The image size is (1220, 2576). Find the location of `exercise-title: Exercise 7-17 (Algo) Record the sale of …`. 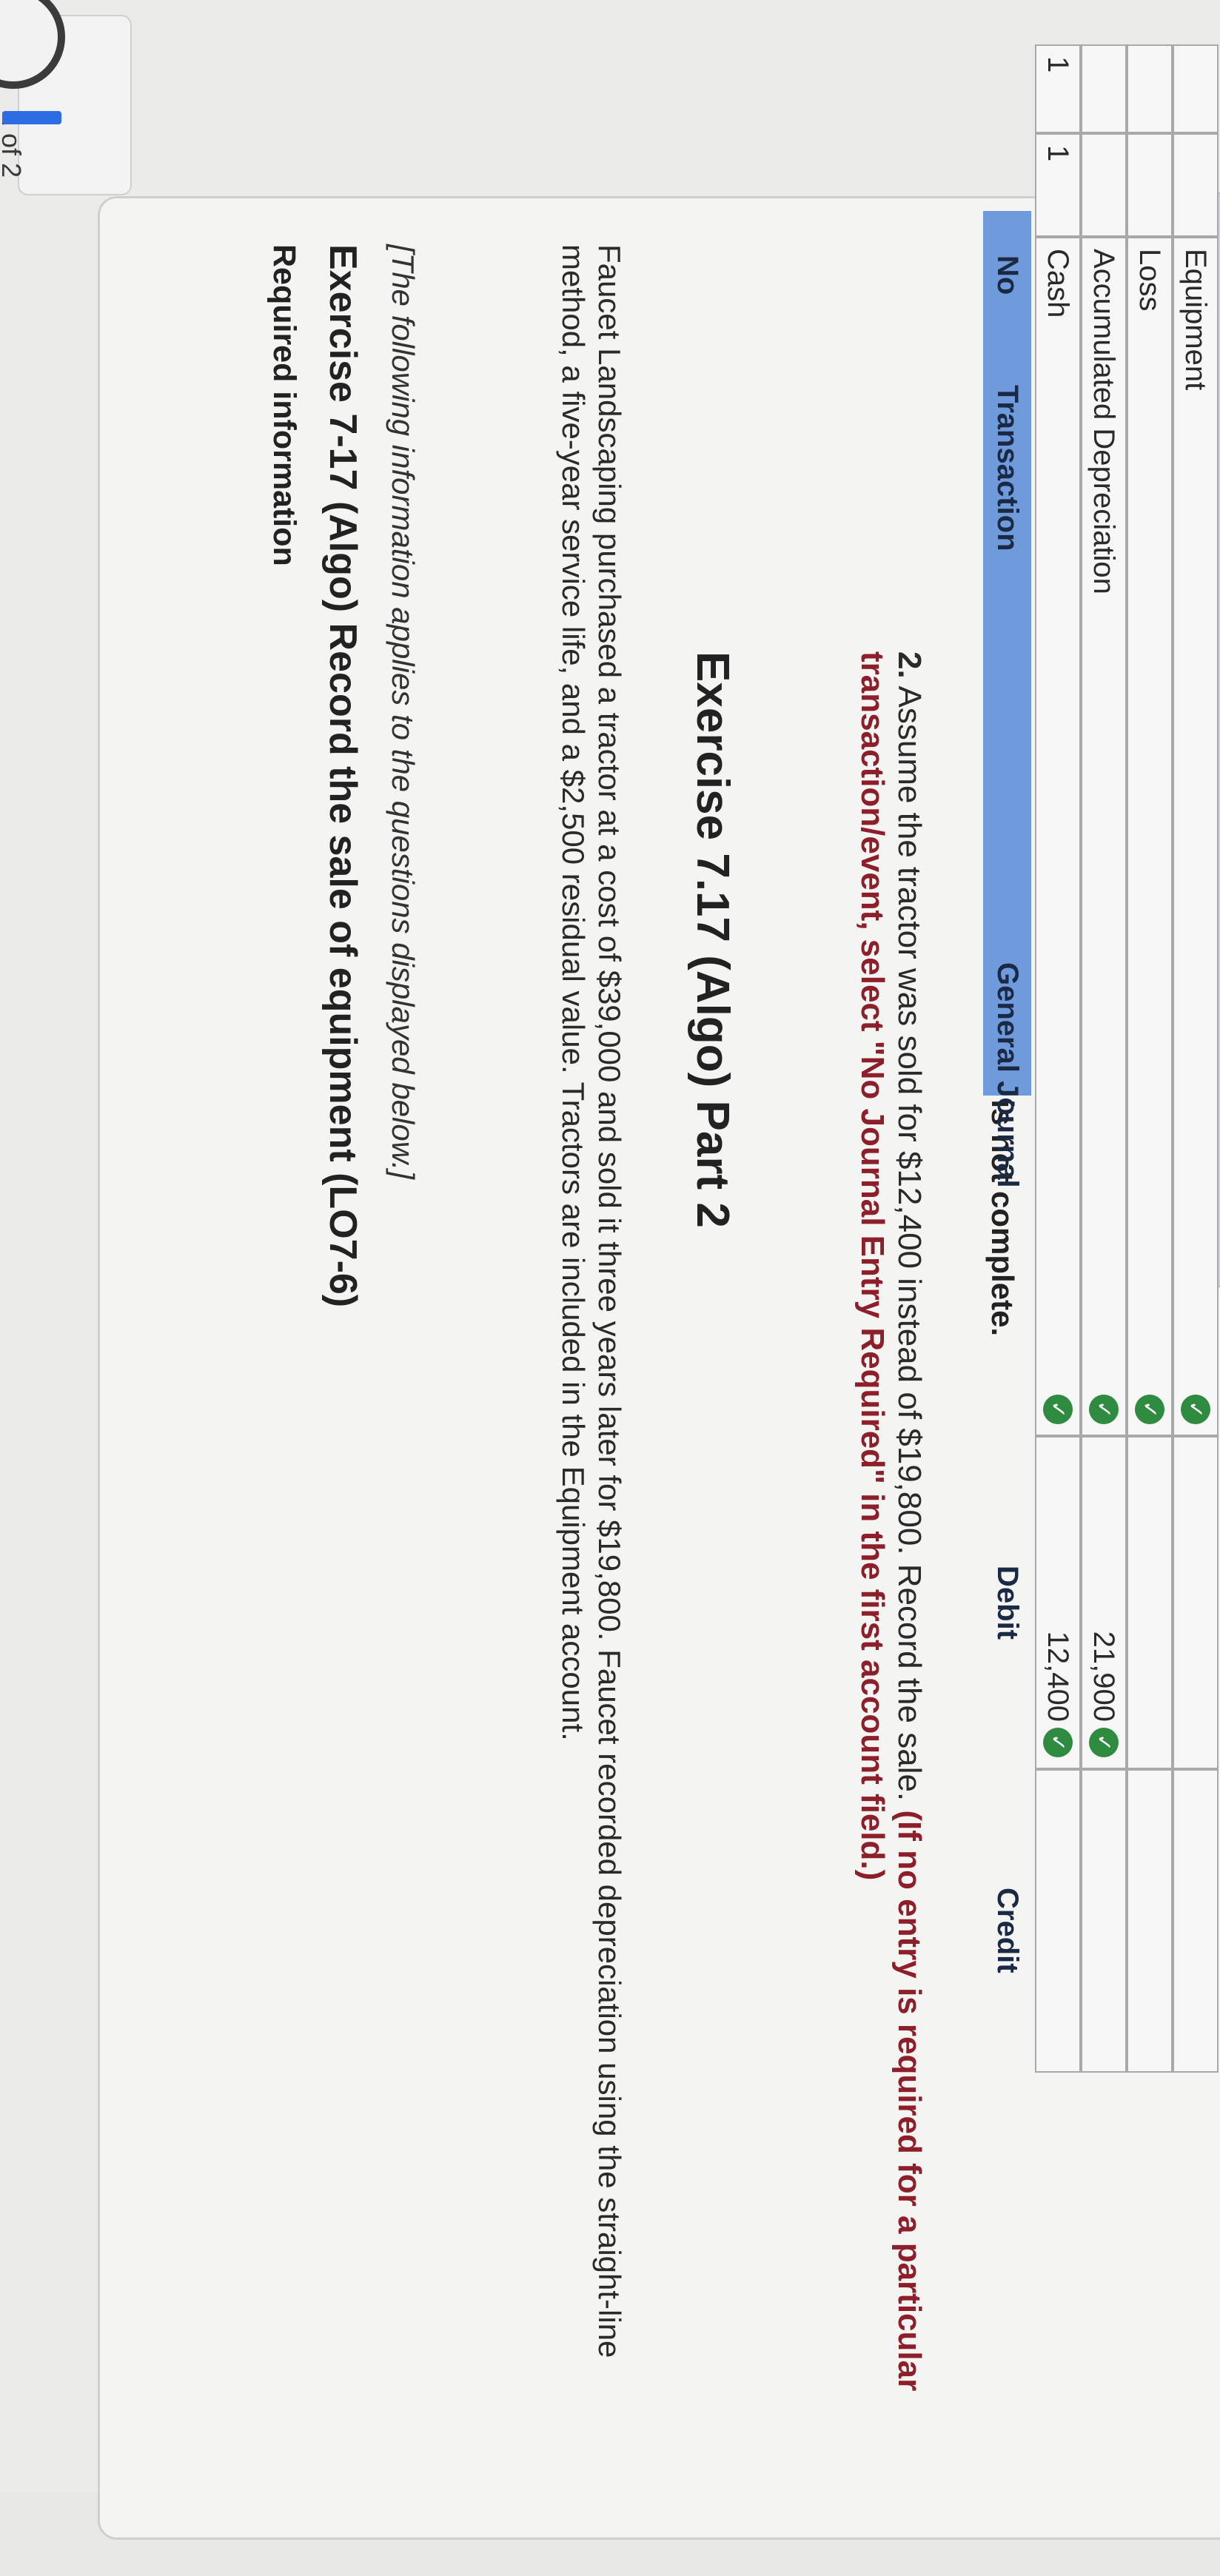

exercise-title: Exercise 7-17 (Algo) Record the sale of … is located at coordinates (342, 776).